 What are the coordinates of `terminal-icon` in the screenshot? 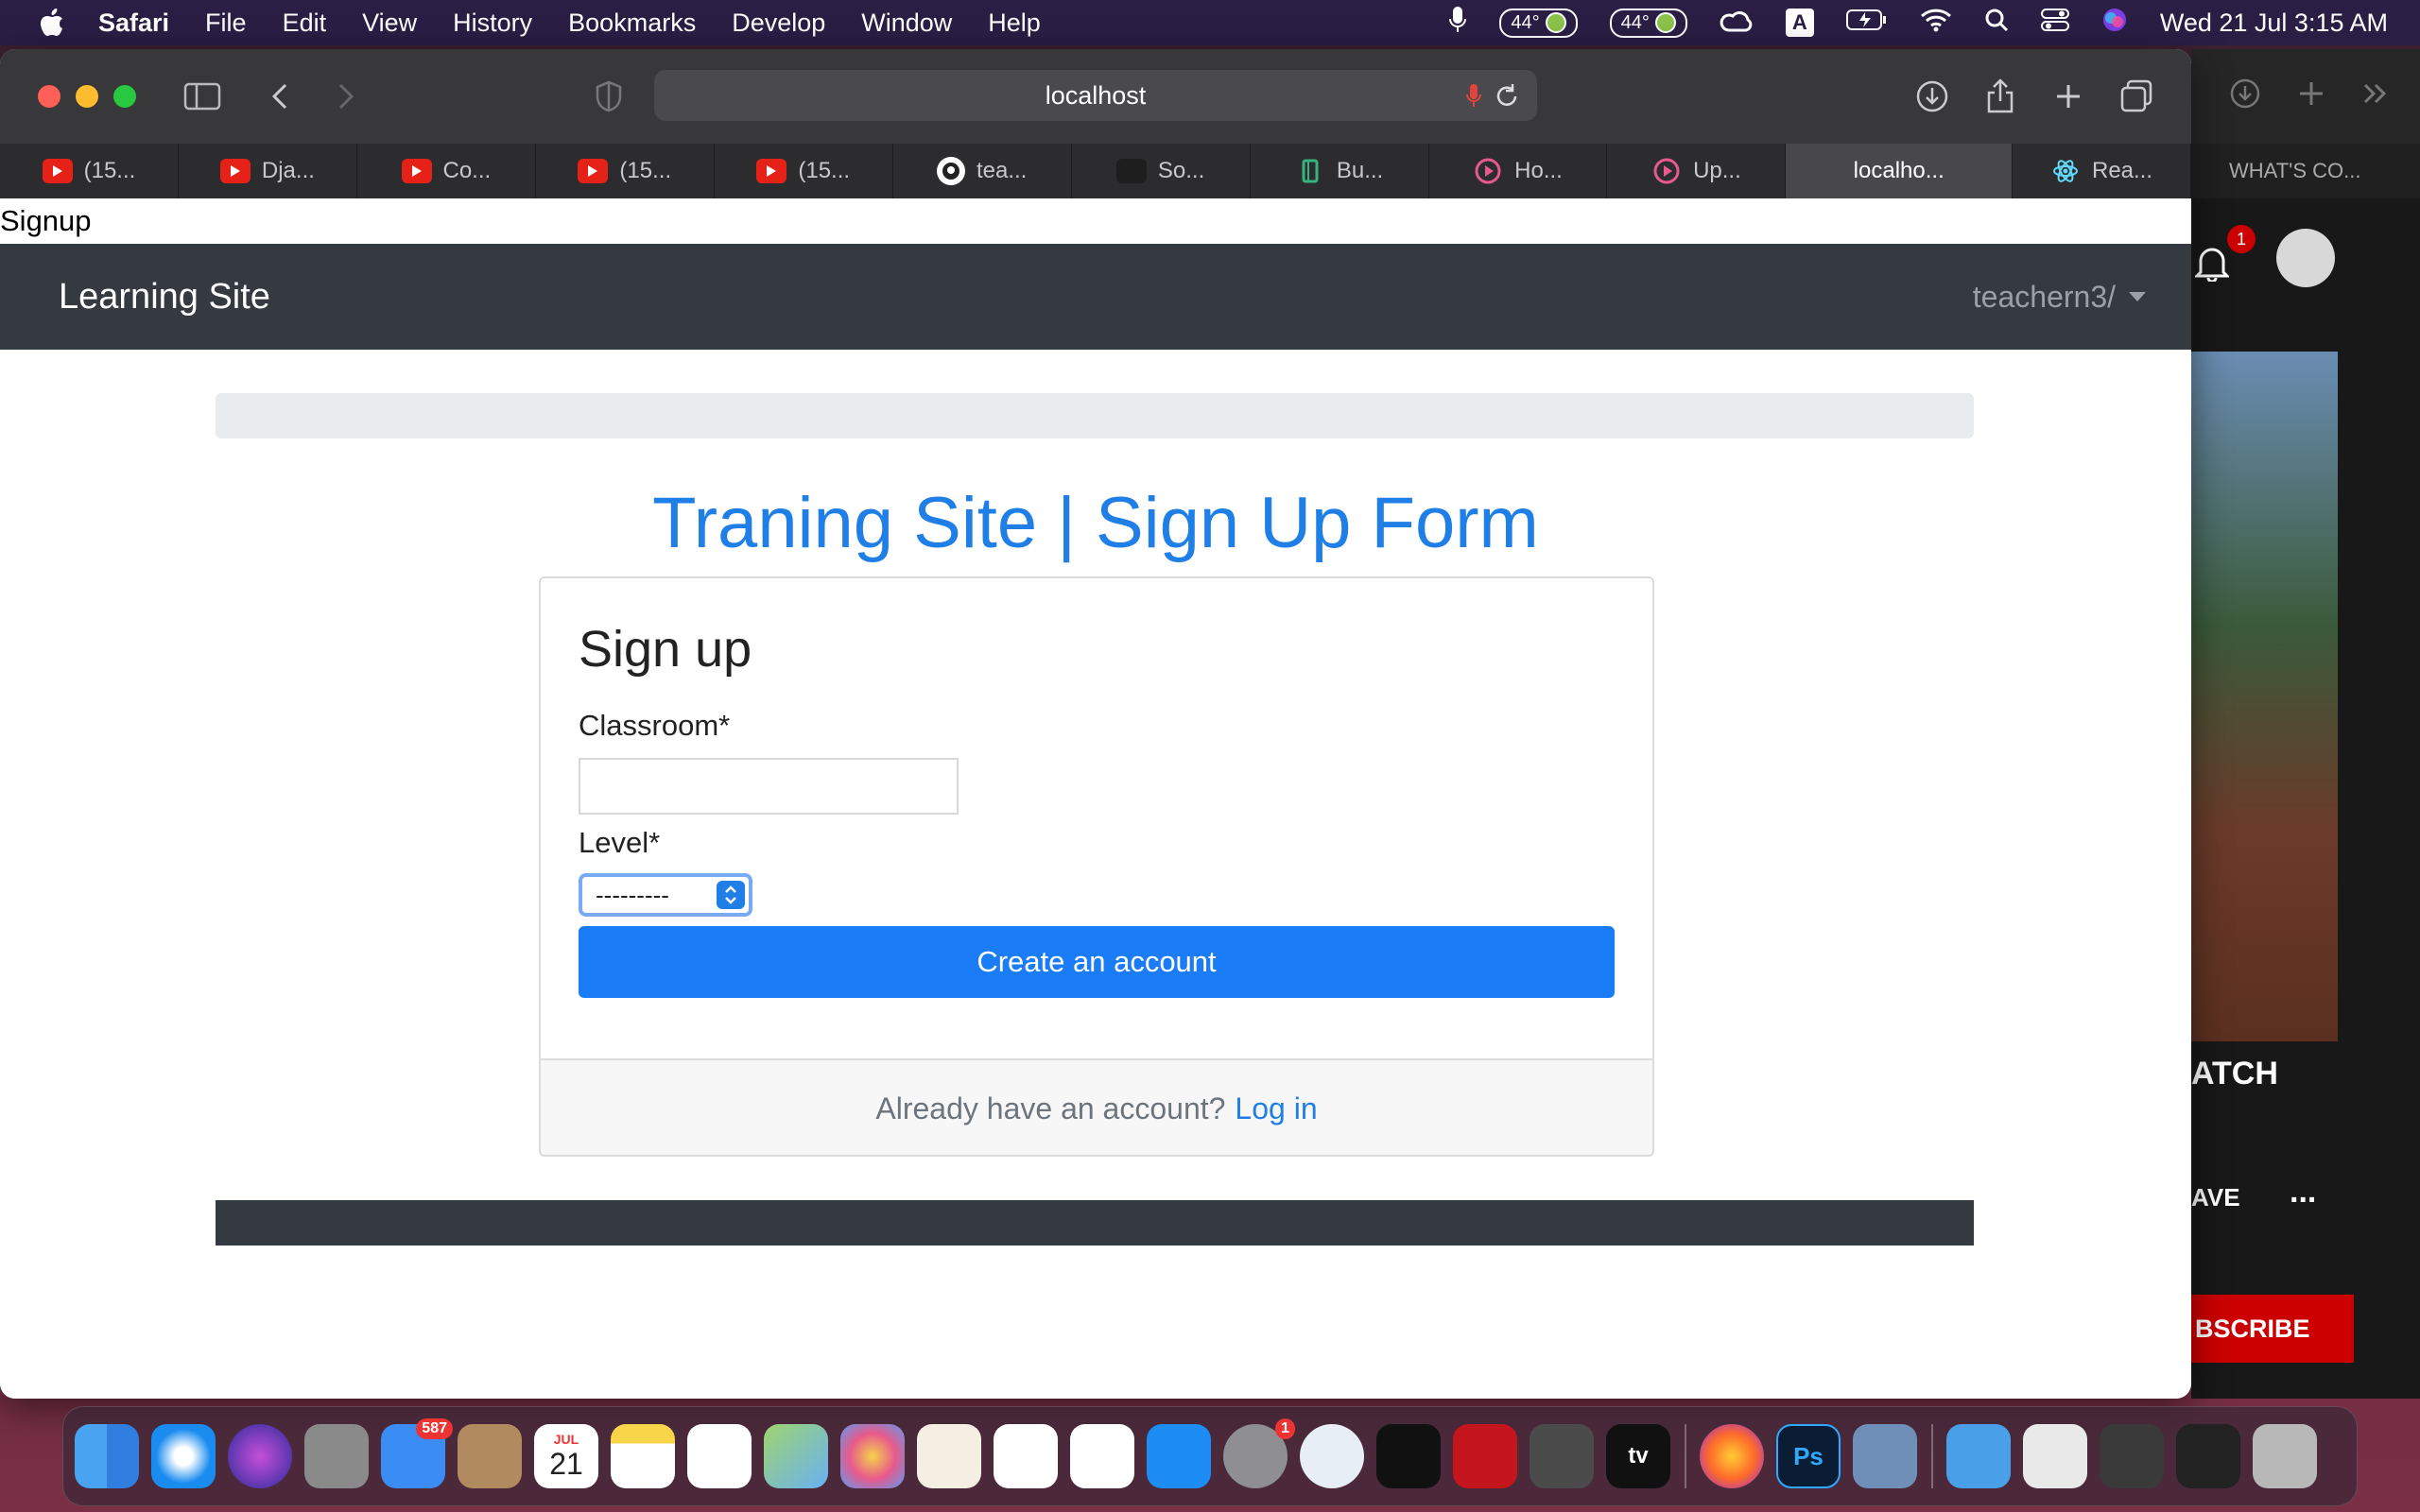 It's located at (1409, 1456).